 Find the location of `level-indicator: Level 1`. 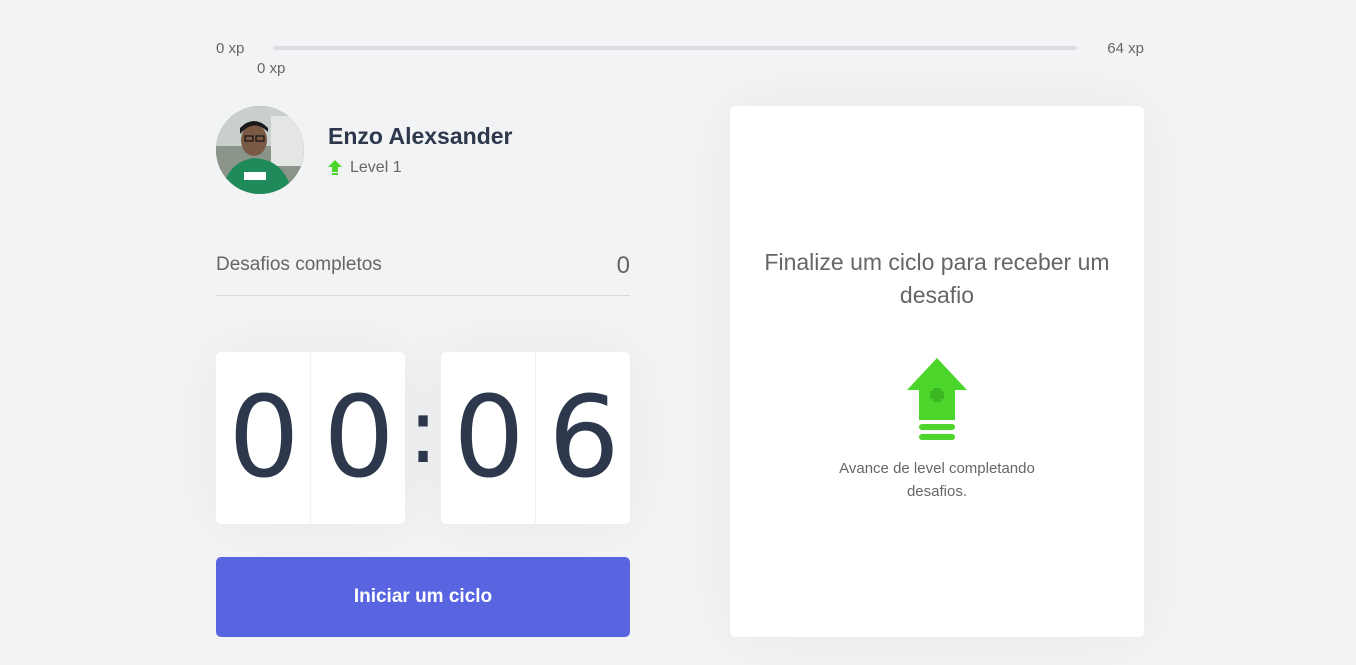

level-indicator: Level 1 is located at coordinates (420, 168).